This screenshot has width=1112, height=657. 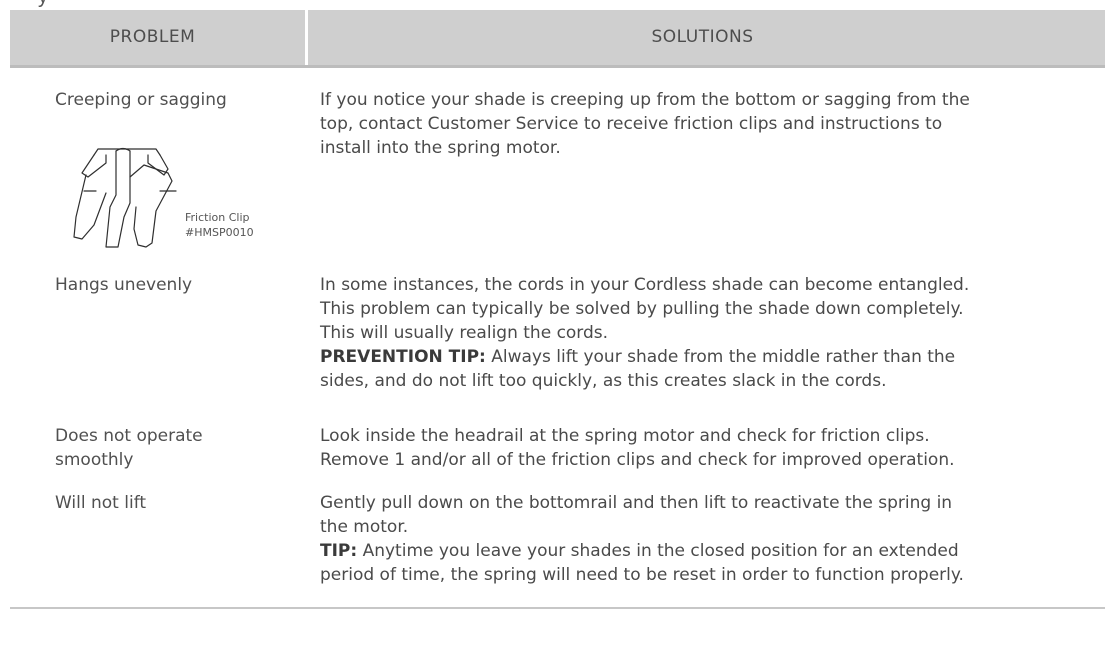 What do you see at coordinates (557, 39) in the screenshot?
I see `table-header: PROBLEM SOLUTIONS` at bounding box center [557, 39].